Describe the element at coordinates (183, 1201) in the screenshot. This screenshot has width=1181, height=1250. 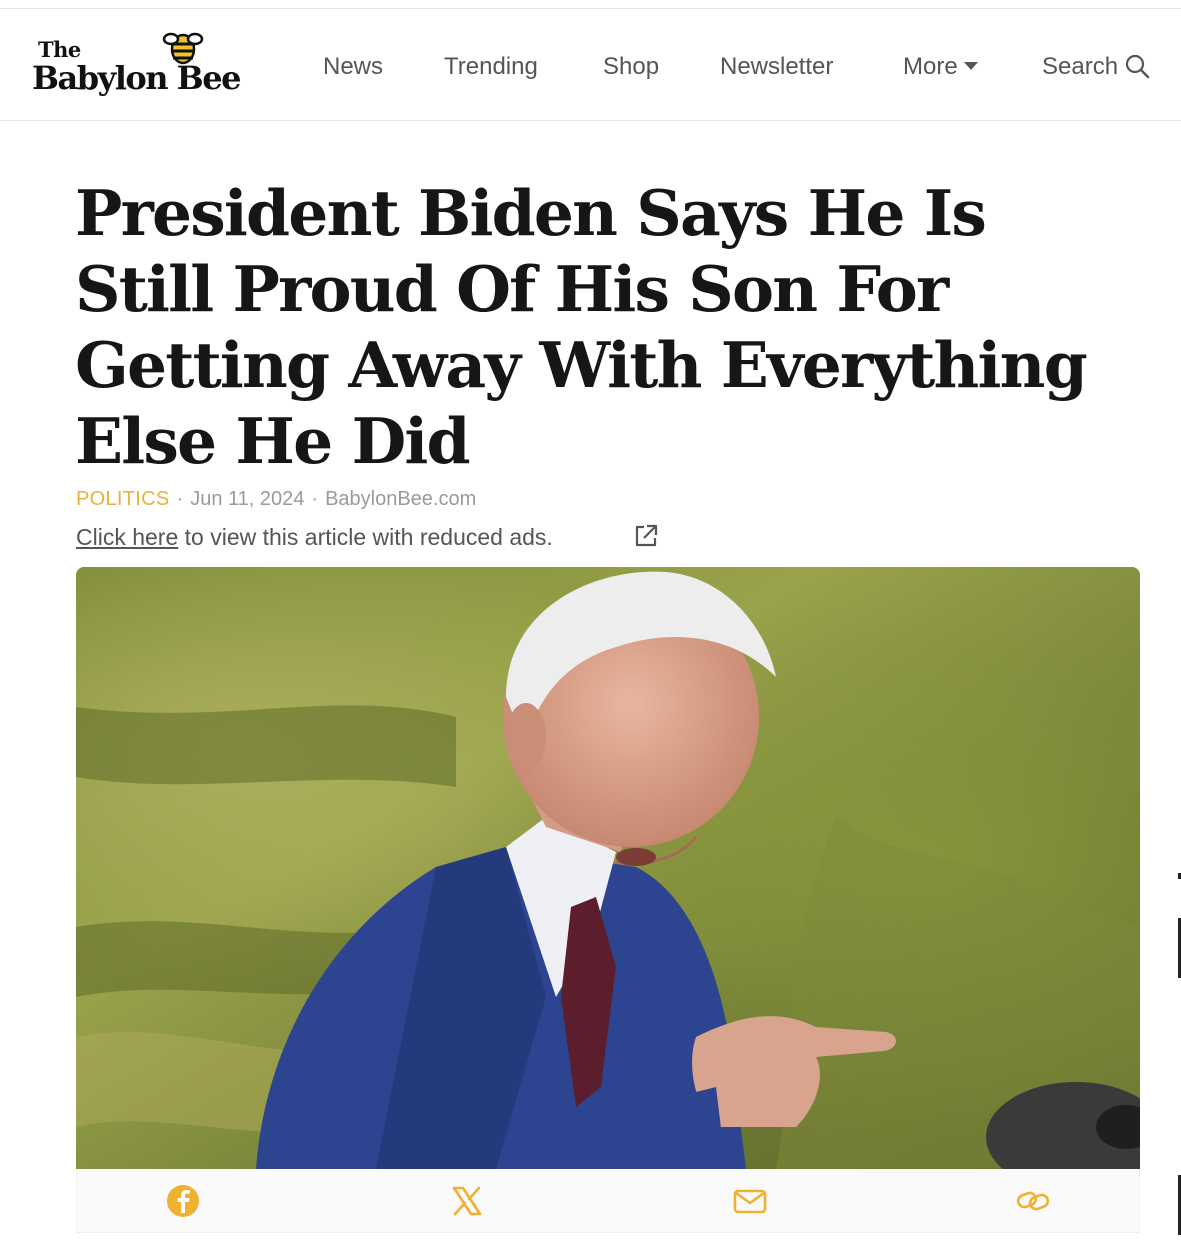
I see `facebook-icon` at that location.